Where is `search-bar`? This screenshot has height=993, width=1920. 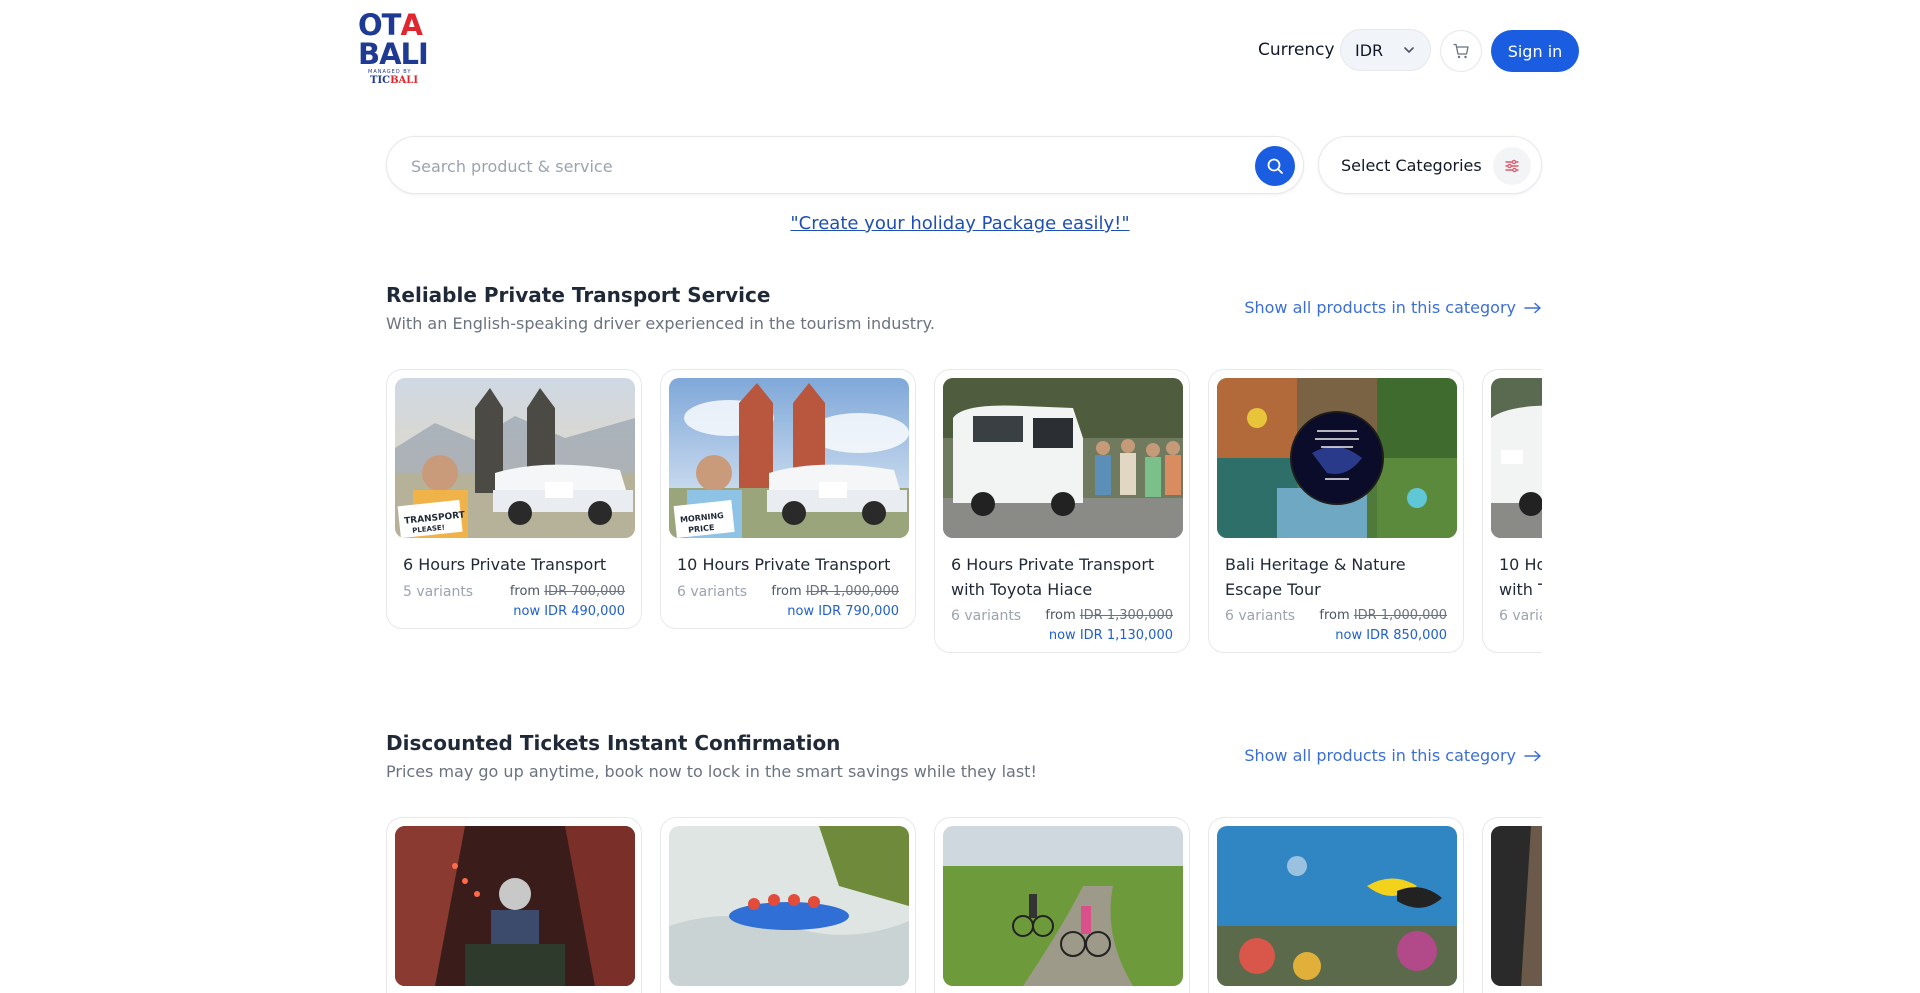
search-bar is located at coordinates (845, 165).